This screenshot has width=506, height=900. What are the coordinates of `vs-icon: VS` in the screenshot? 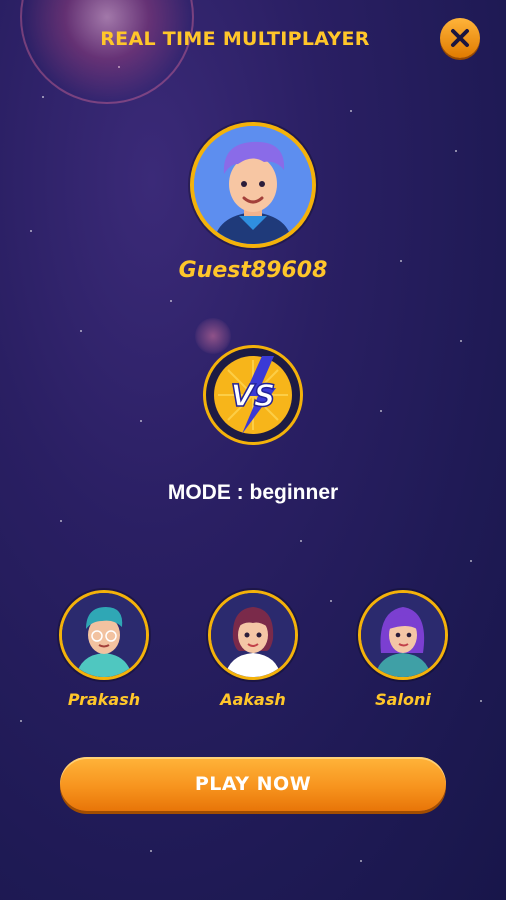 It's located at (253, 395).